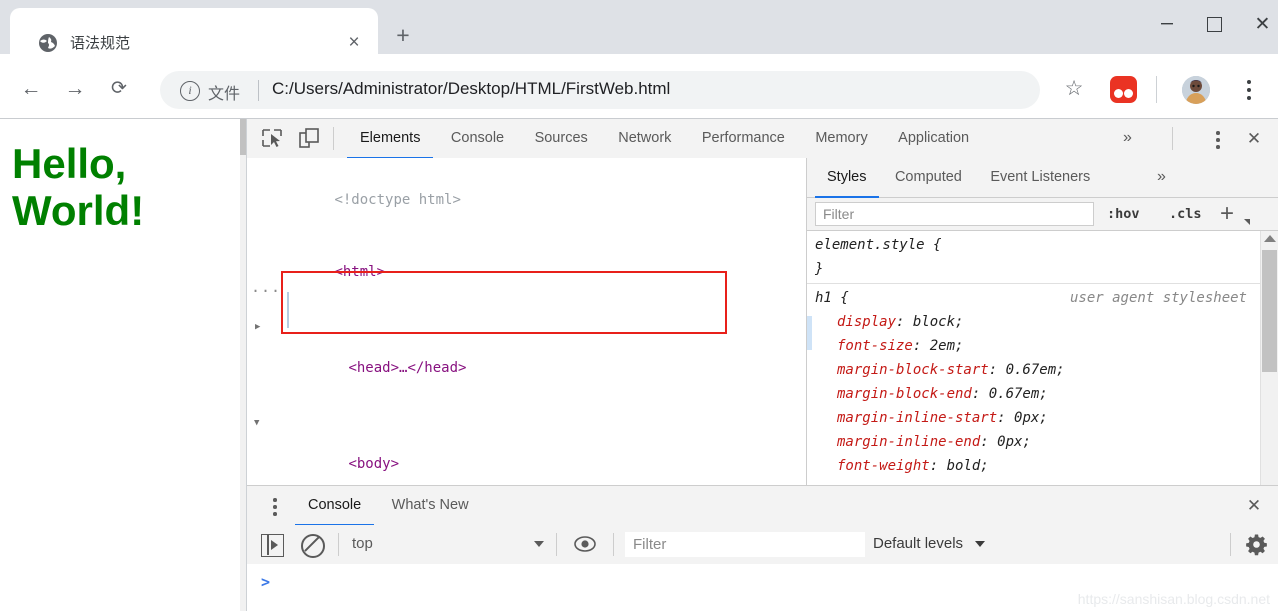 Image resolution: width=1278 pixels, height=611 pixels. What do you see at coordinates (243, 365) in the screenshot?
I see `viewport-scrollbar` at bounding box center [243, 365].